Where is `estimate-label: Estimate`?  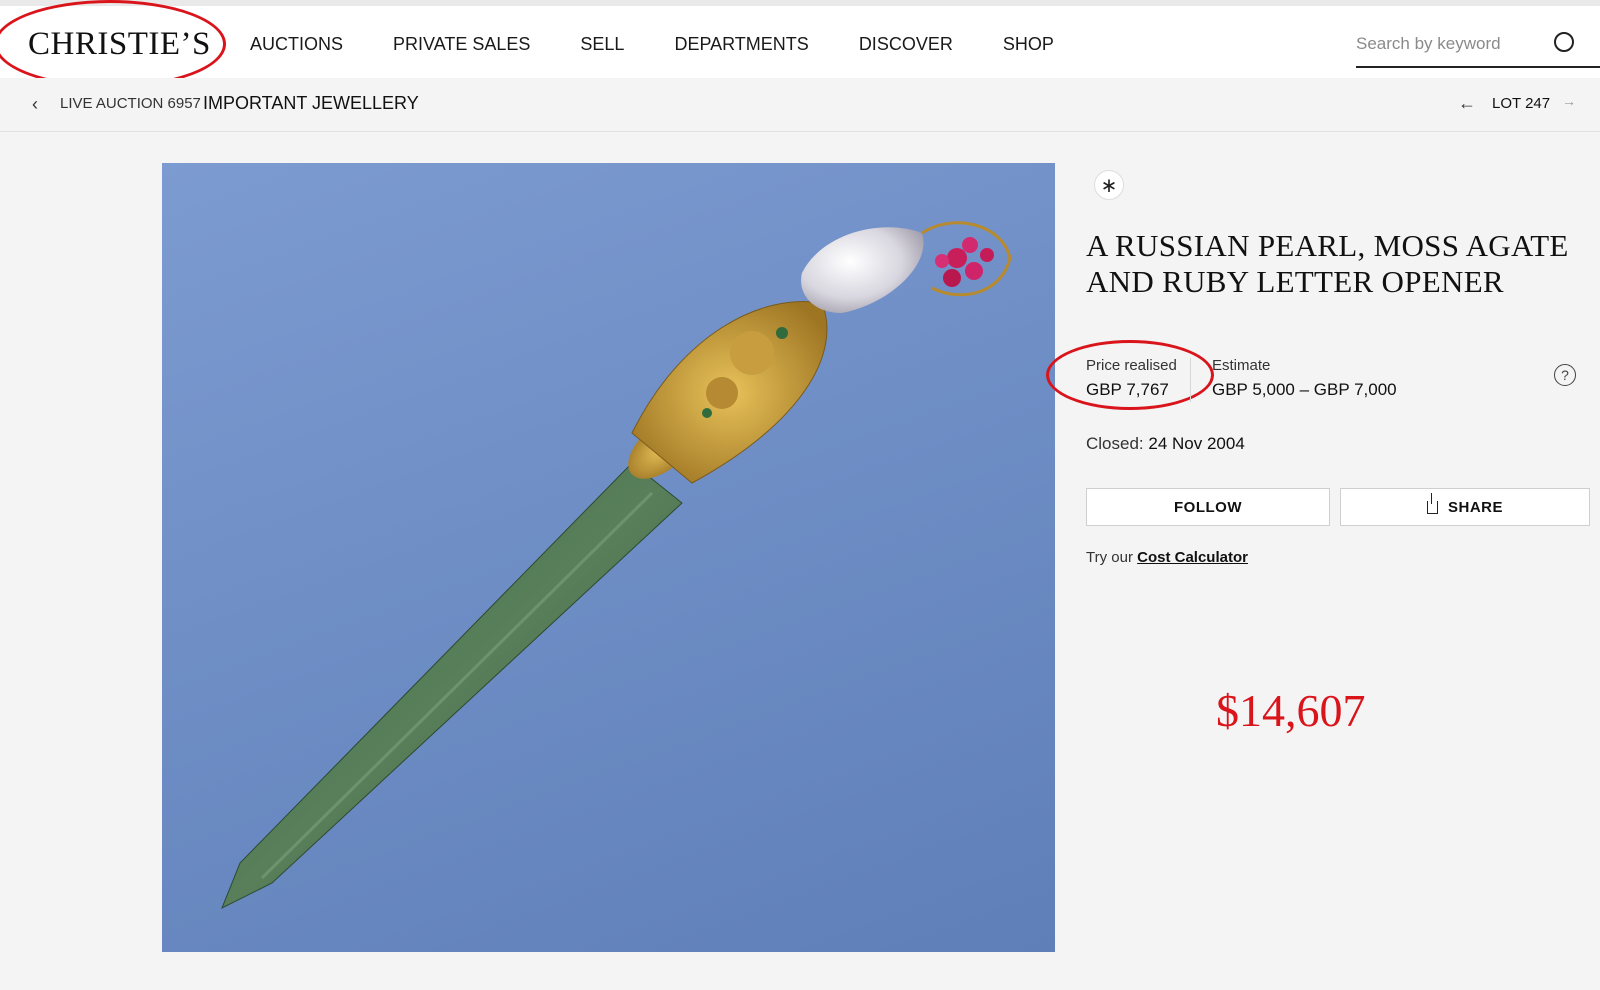
estimate-label: Estimate is located at coordinates (1241, 365).